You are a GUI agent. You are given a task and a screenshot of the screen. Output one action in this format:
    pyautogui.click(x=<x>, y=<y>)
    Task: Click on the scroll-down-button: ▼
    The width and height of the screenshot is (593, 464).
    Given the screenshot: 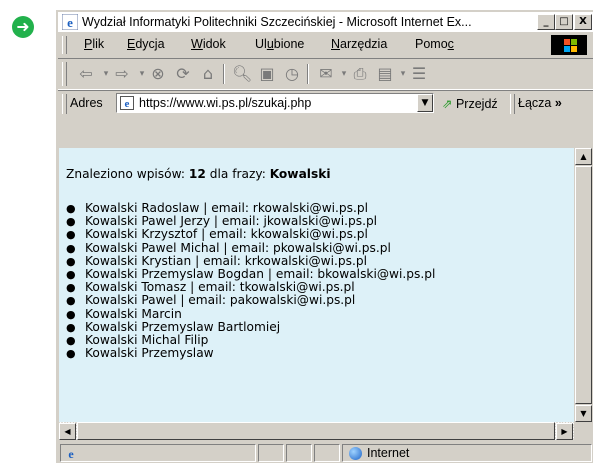 What is the action you would take?
    pyautogui.click(x=583, y=413)
    